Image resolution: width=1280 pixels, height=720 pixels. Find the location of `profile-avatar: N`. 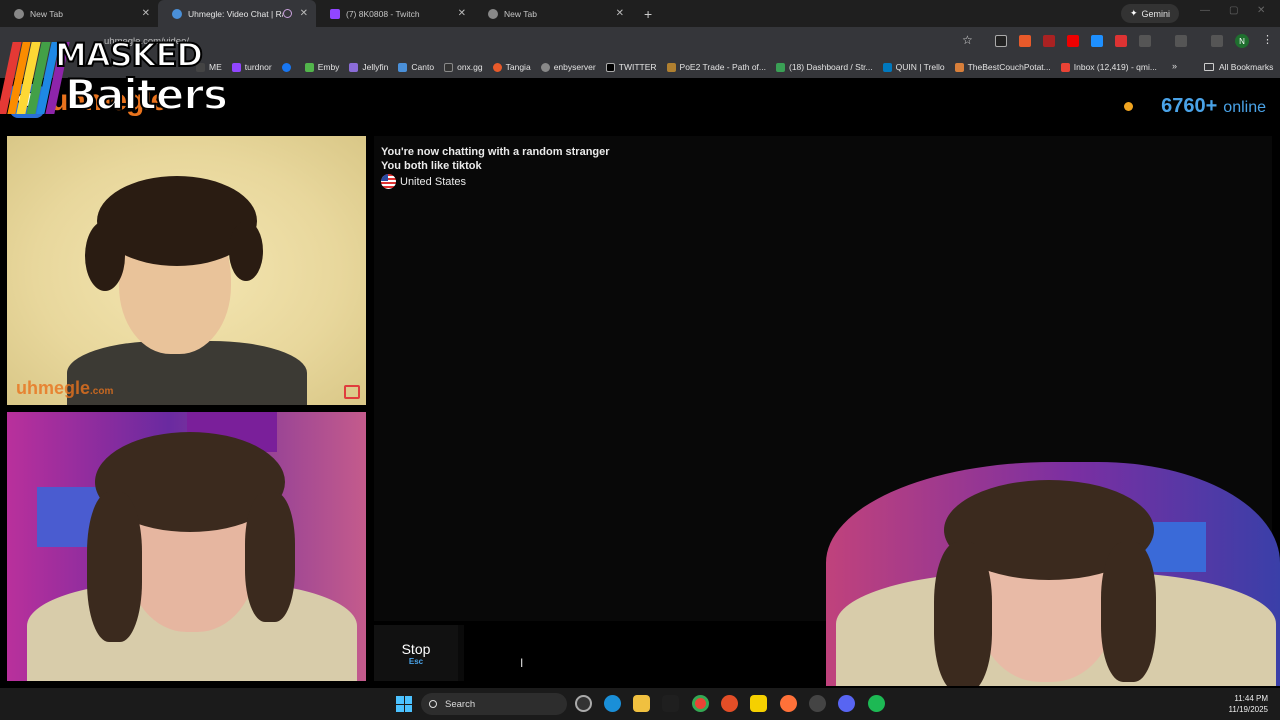

profile-avatar: N is located at coordinates (1242, 41).